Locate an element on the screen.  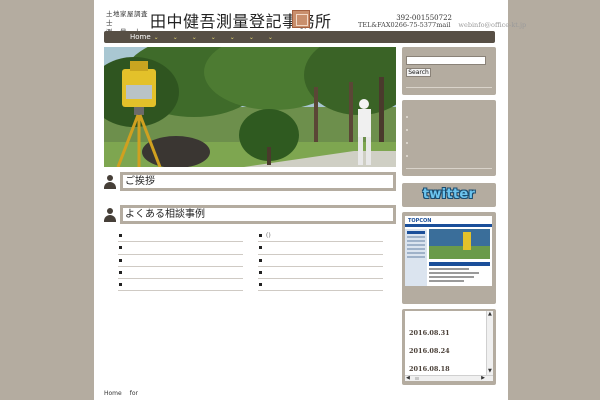
surveyor-photo is located at coordinates (250, 107).